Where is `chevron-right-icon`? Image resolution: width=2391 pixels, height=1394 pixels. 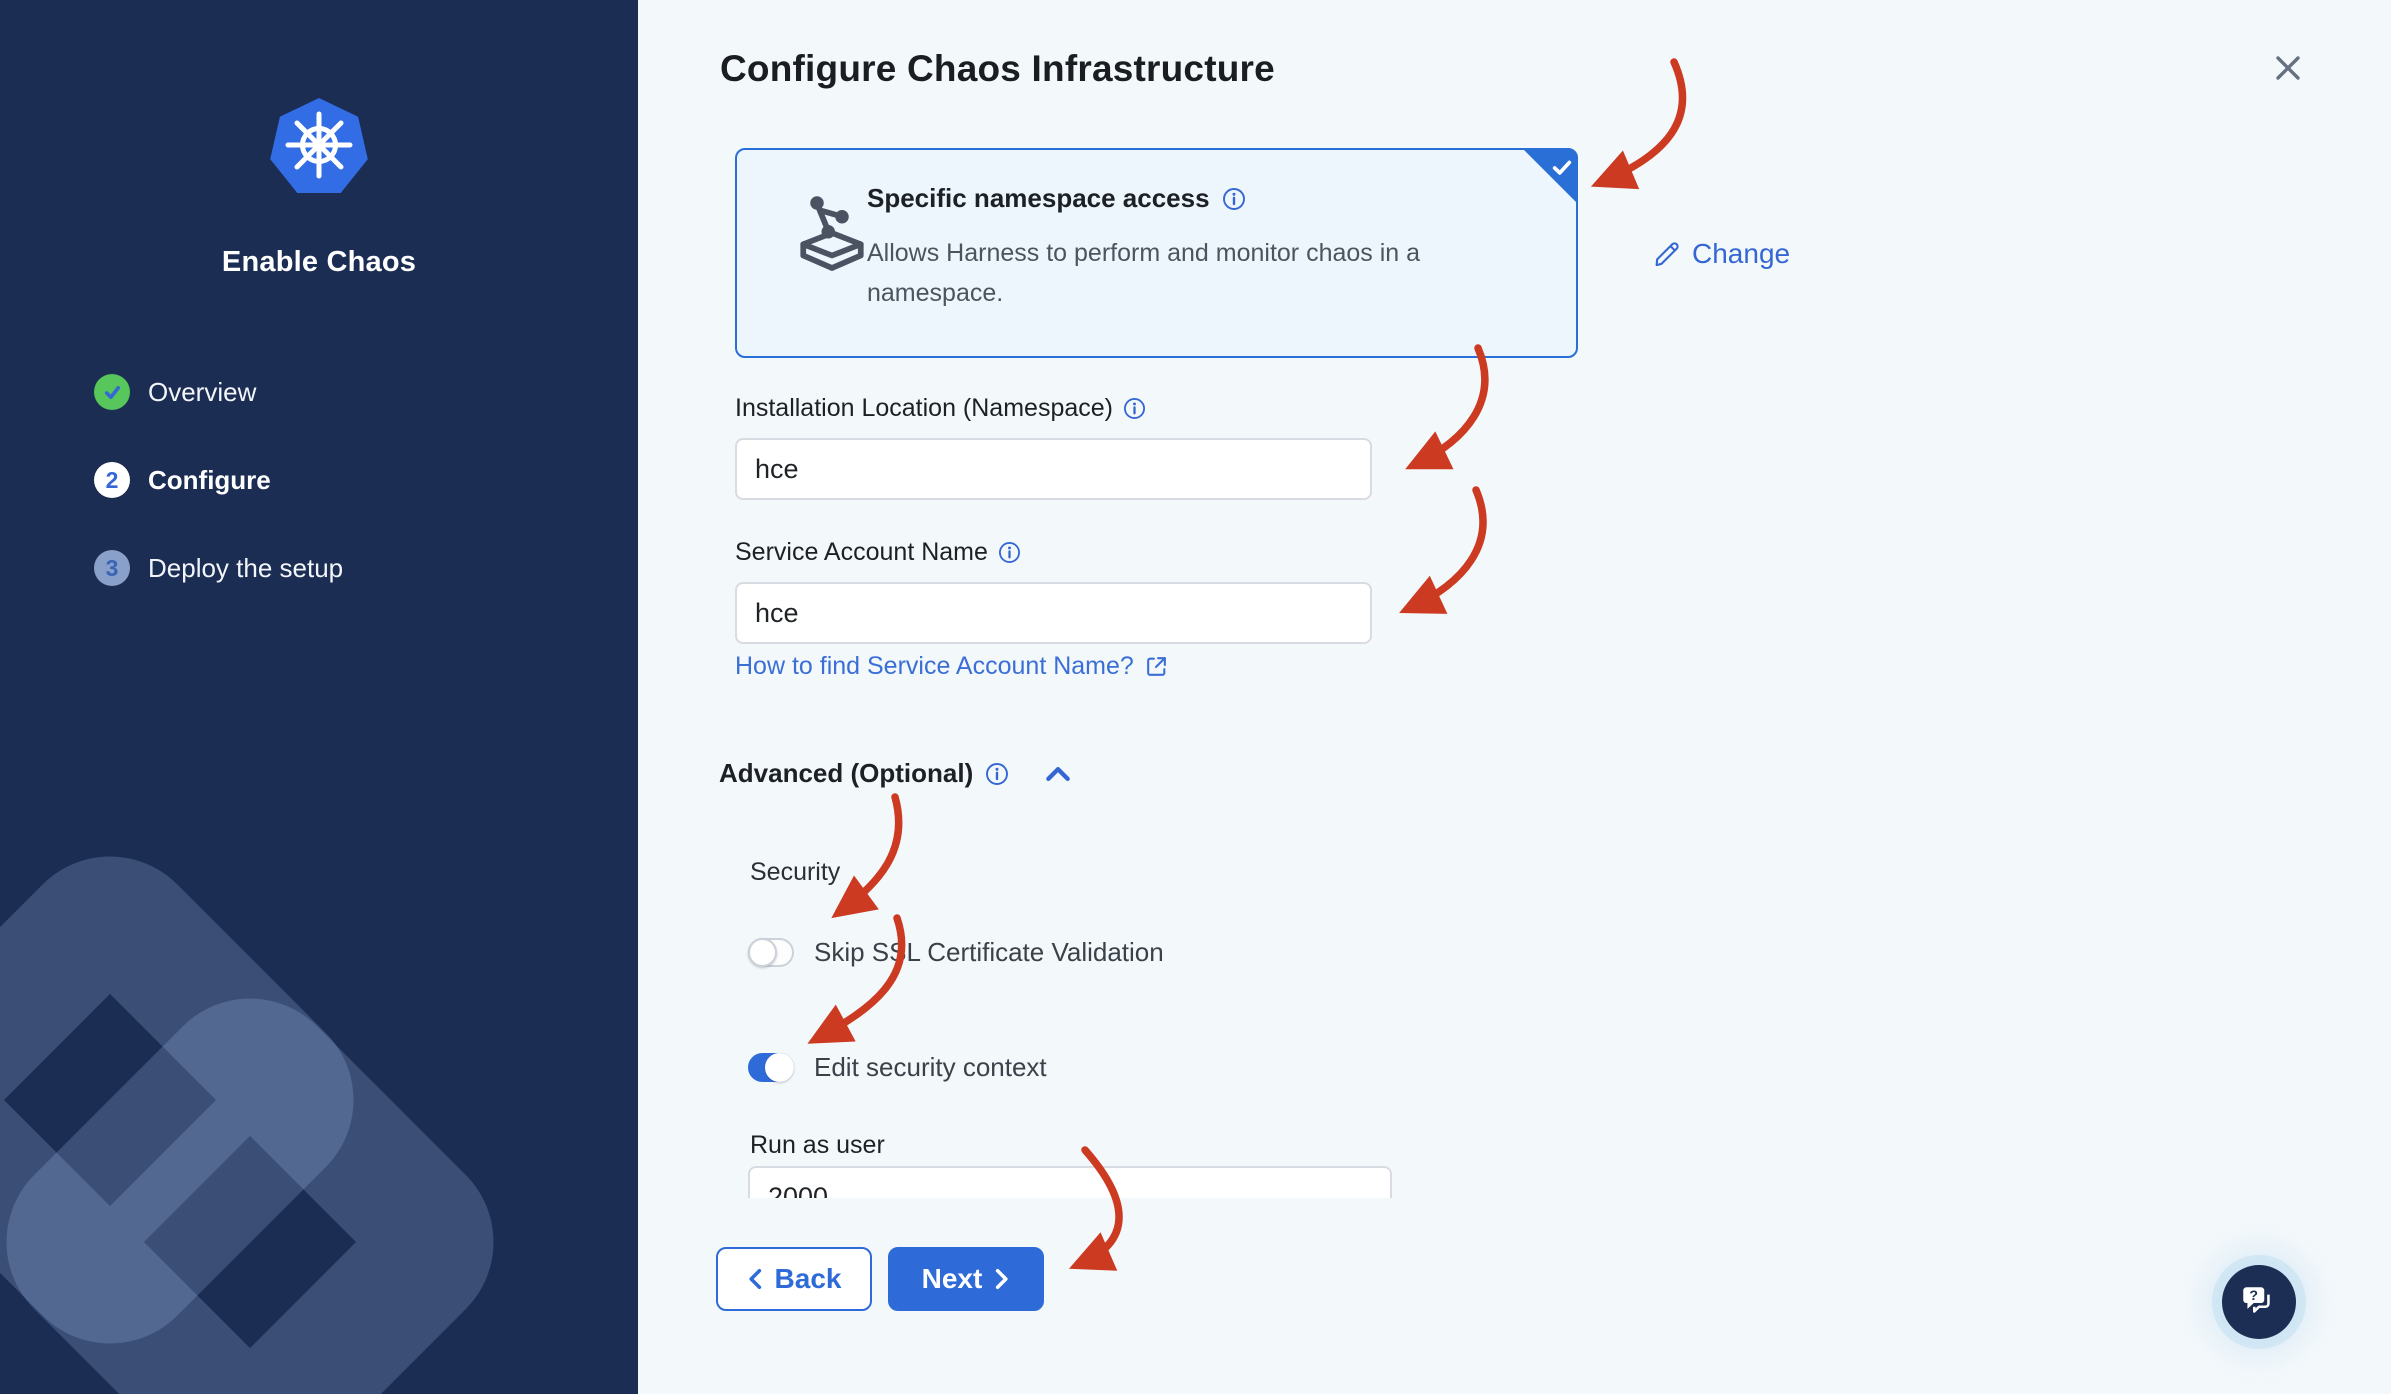
chevron-right-icon is located at coordinates (1002, 1279).